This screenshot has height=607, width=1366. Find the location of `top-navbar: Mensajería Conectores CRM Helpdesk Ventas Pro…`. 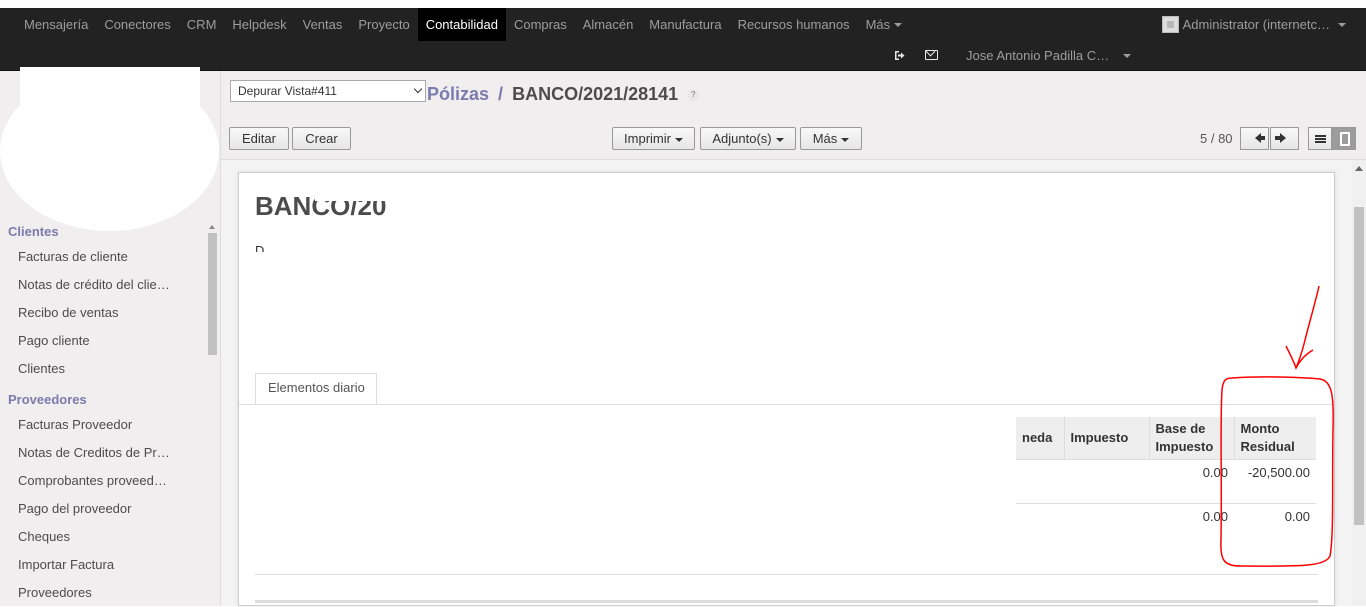

top-navbar: Mensajería Conectores CRM Helpdesk Ventas Pro… is located at coordinates (683, 39).